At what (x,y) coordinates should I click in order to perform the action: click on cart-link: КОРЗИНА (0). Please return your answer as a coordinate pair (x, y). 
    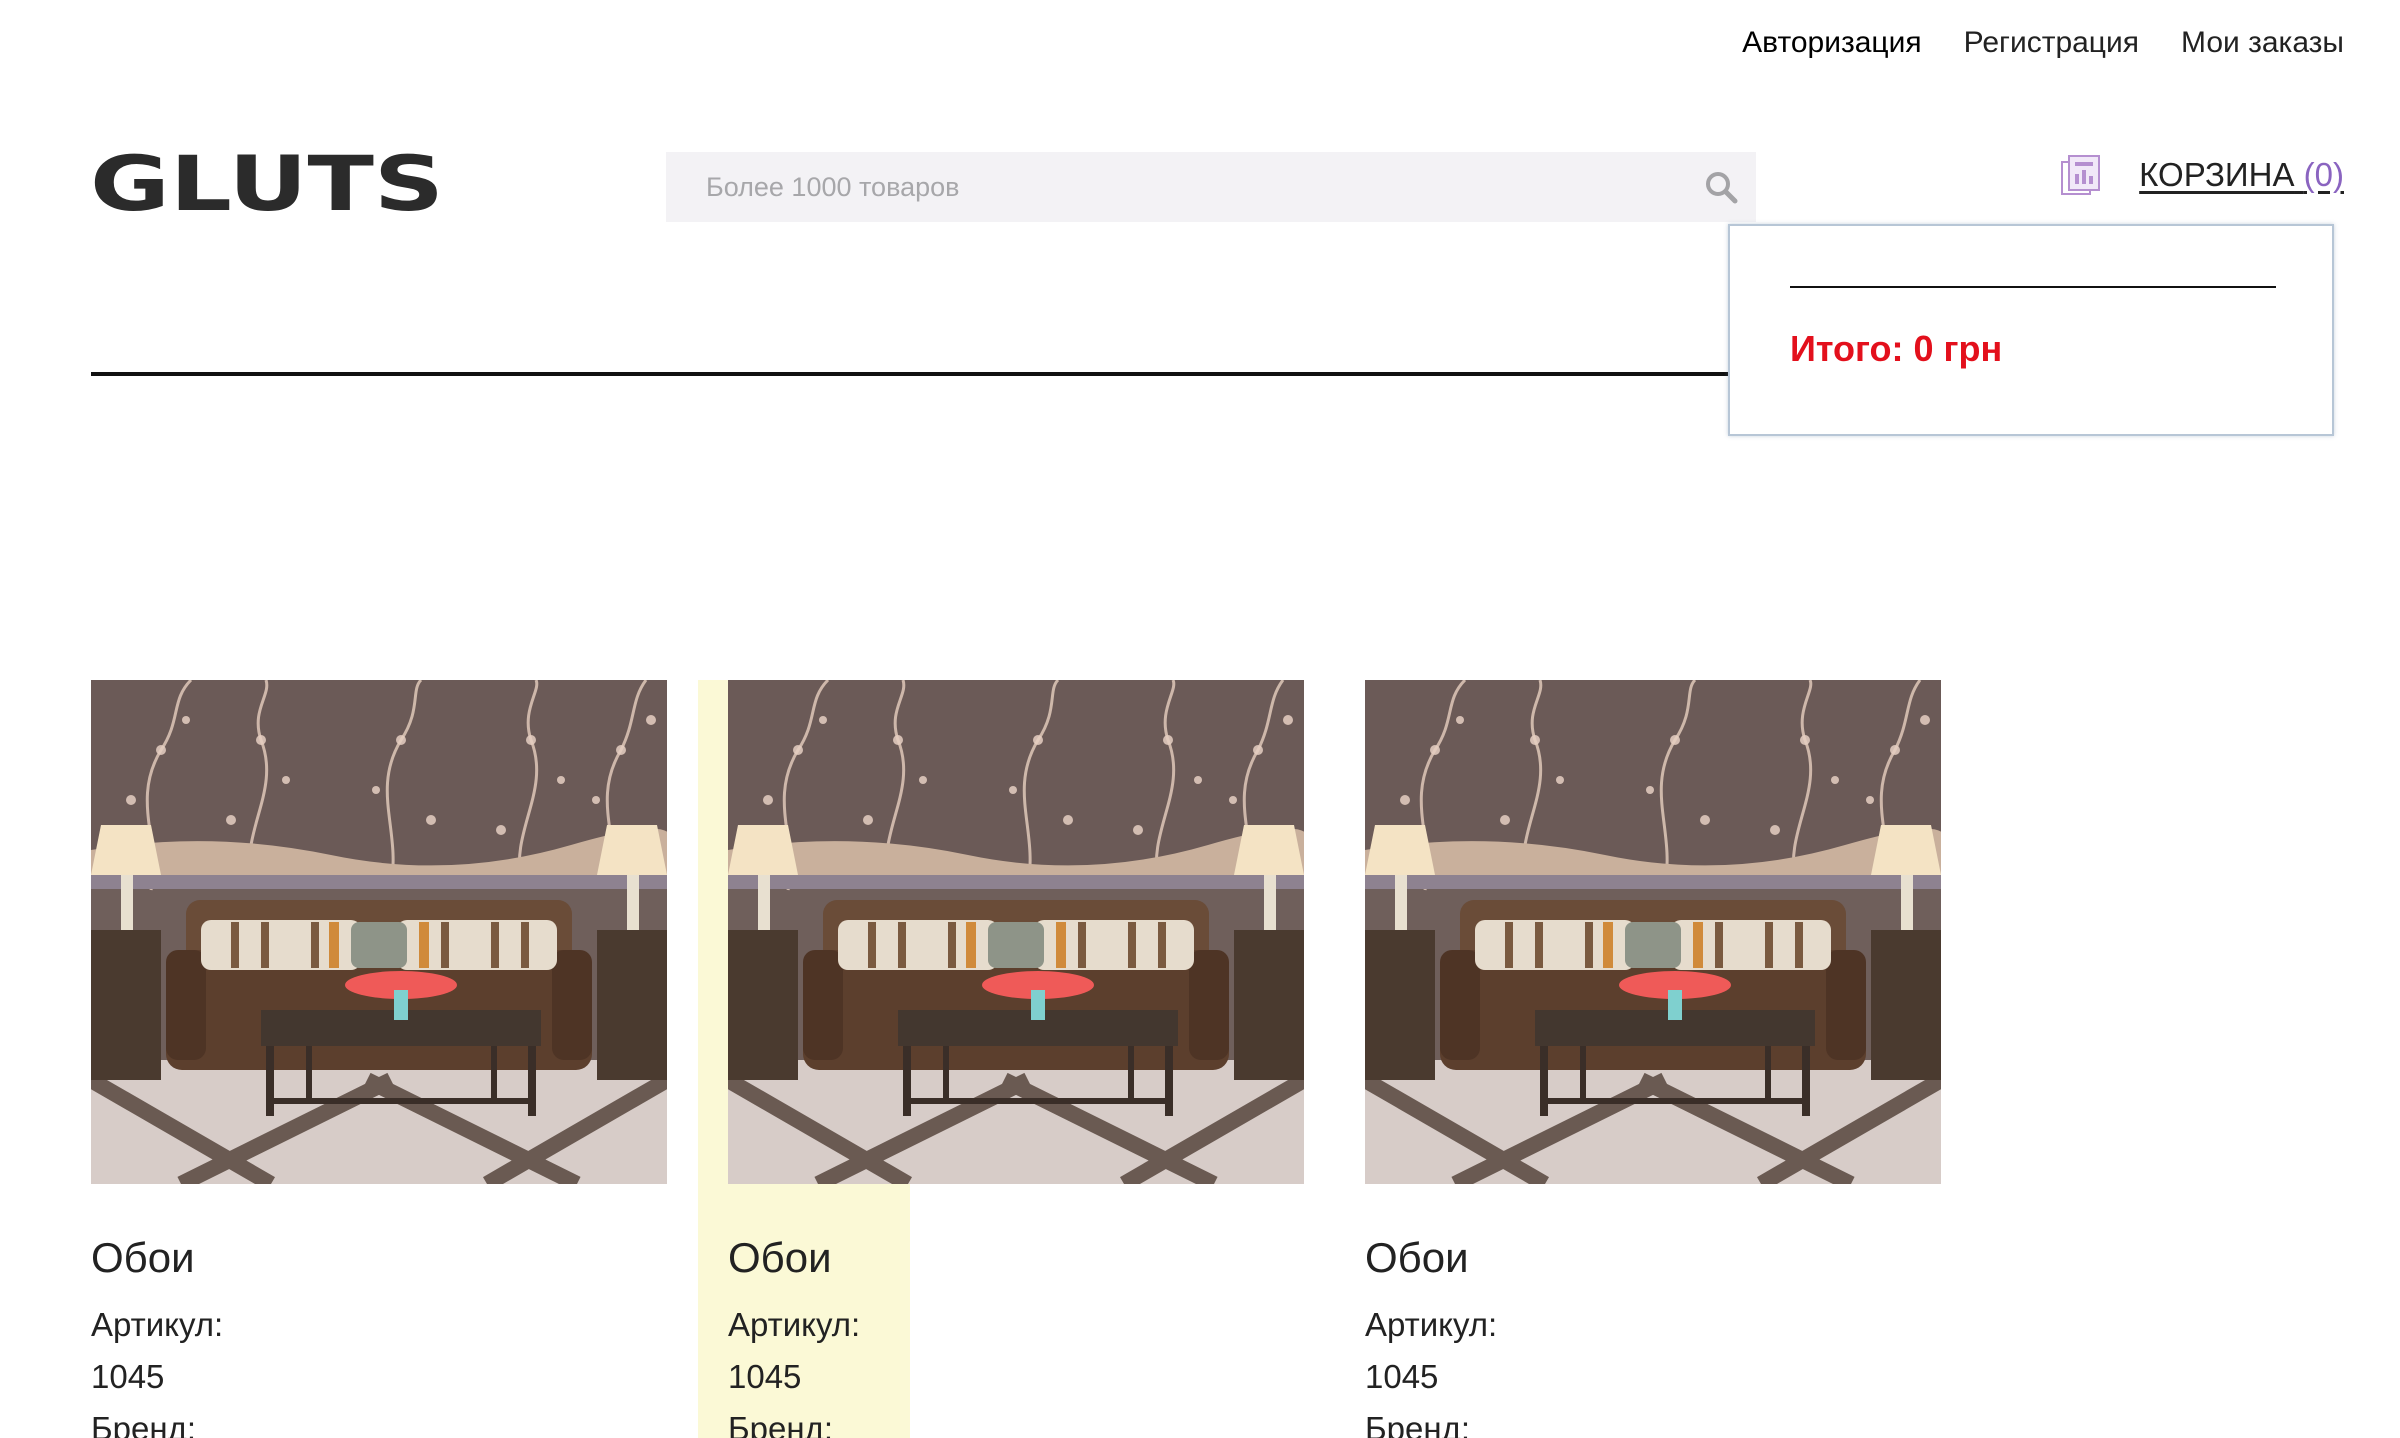
    Looking at the image, I should click on (2241, 175).